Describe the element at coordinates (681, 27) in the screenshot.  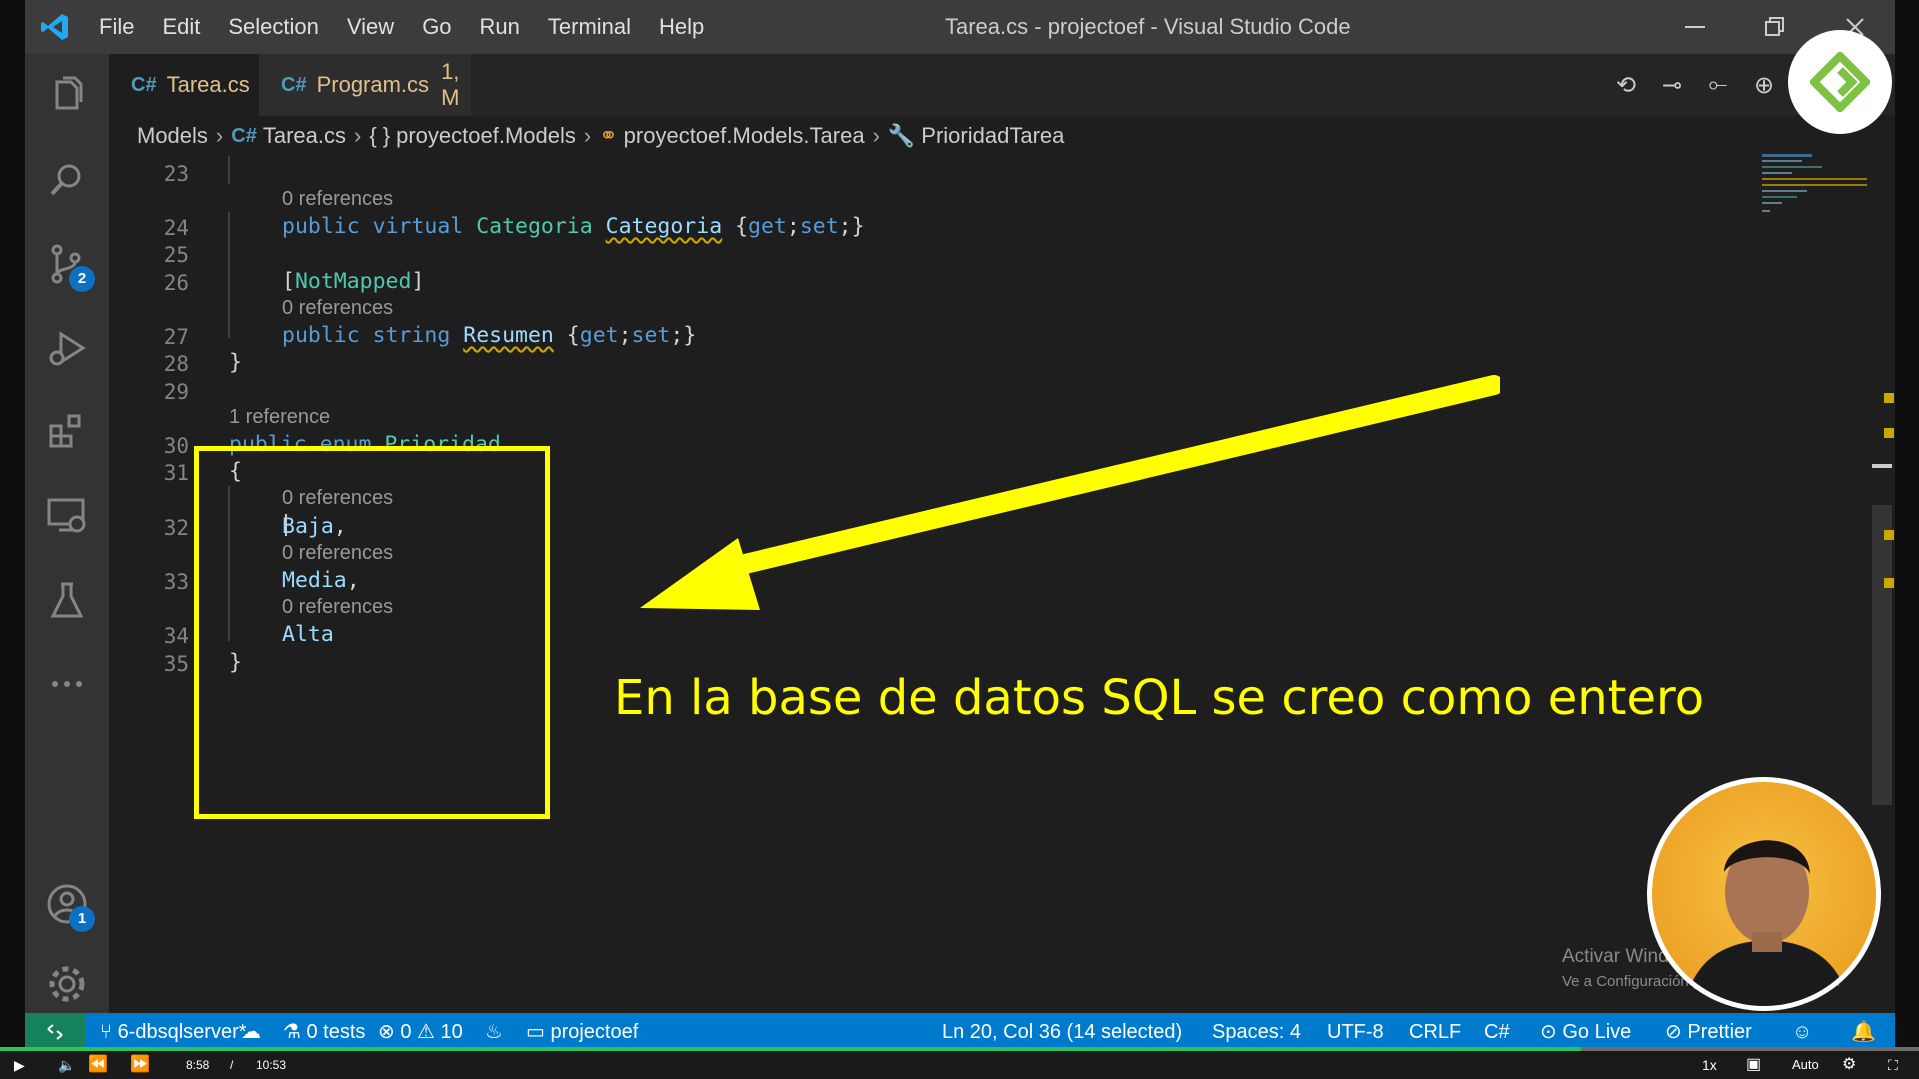
I see `menu-help: Help` at that location.